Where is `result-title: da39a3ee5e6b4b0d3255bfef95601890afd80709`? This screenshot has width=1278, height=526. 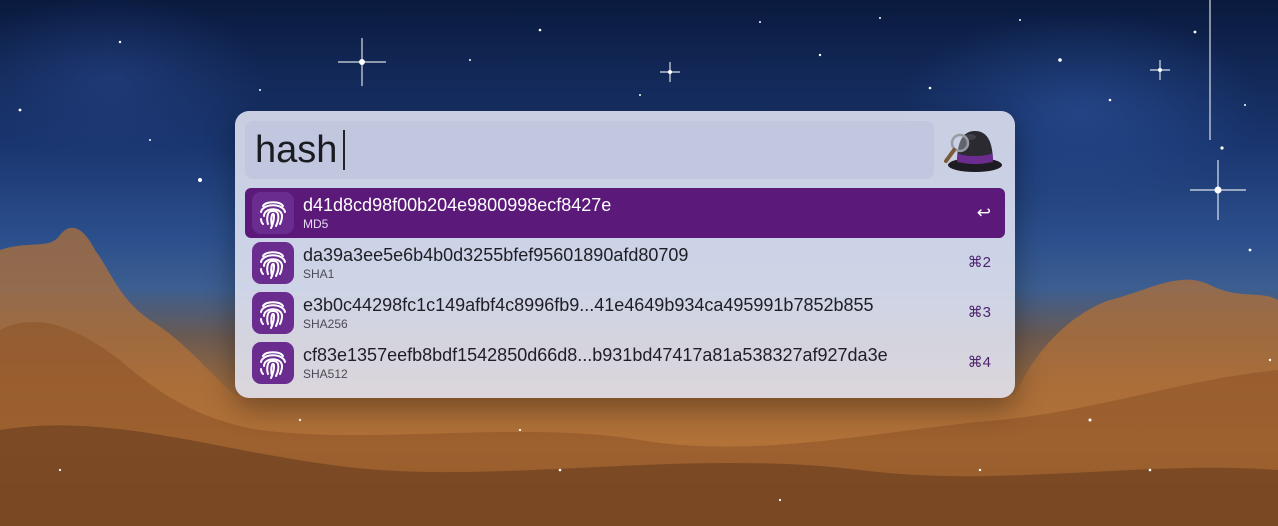 result-title: da39a3ee5e6b4b0d3255bfef95601890afd80709 is located at coordinates (496, 255).